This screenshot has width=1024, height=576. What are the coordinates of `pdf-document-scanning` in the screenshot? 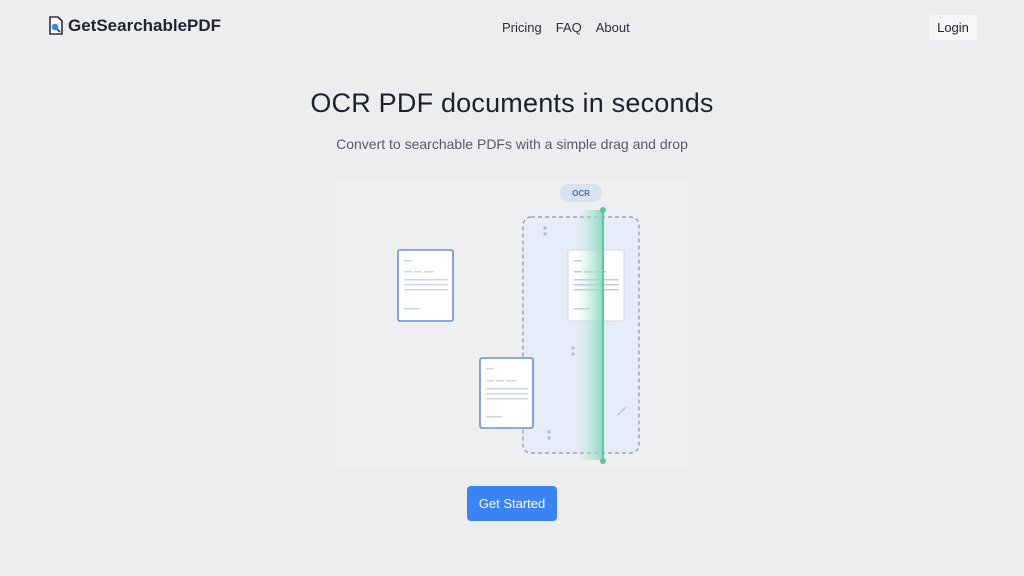 It's located at (506, 393).